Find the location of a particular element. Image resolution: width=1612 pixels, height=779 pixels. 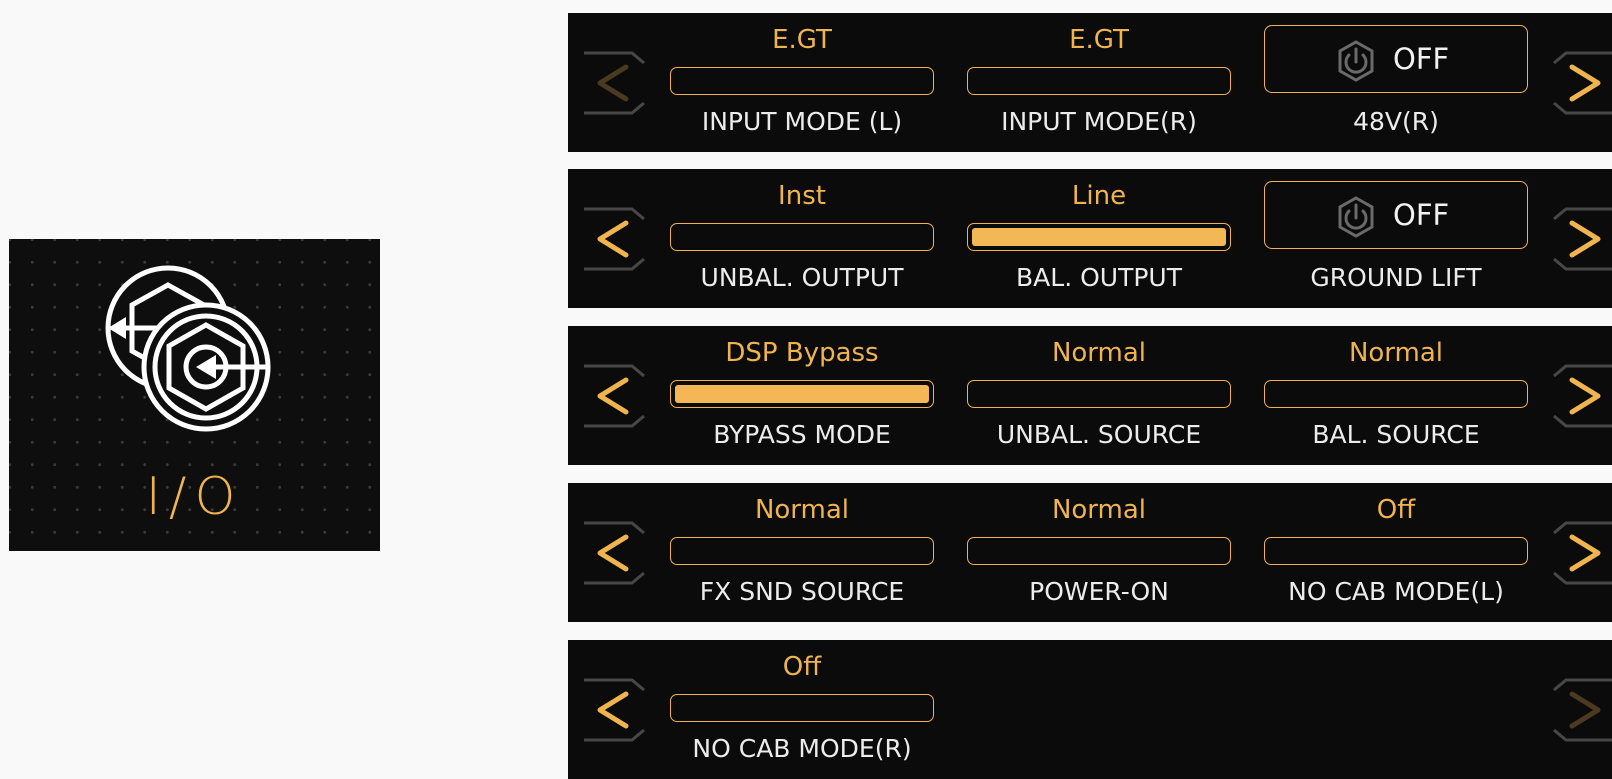

settings-row: Off NO CAB MODE(R) is located at coordinates (1090, 709).